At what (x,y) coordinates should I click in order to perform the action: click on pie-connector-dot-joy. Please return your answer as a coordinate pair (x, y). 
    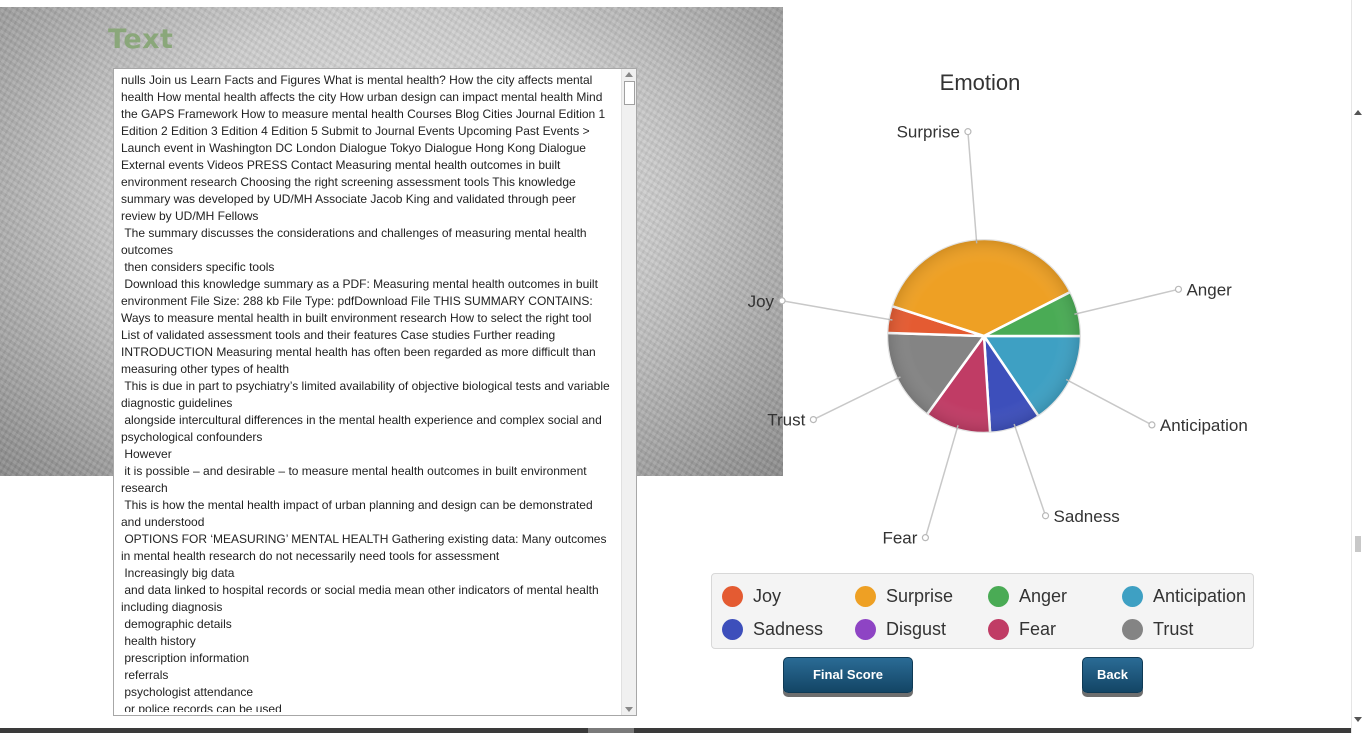
    Looking at the image, I should click on (782, 301).